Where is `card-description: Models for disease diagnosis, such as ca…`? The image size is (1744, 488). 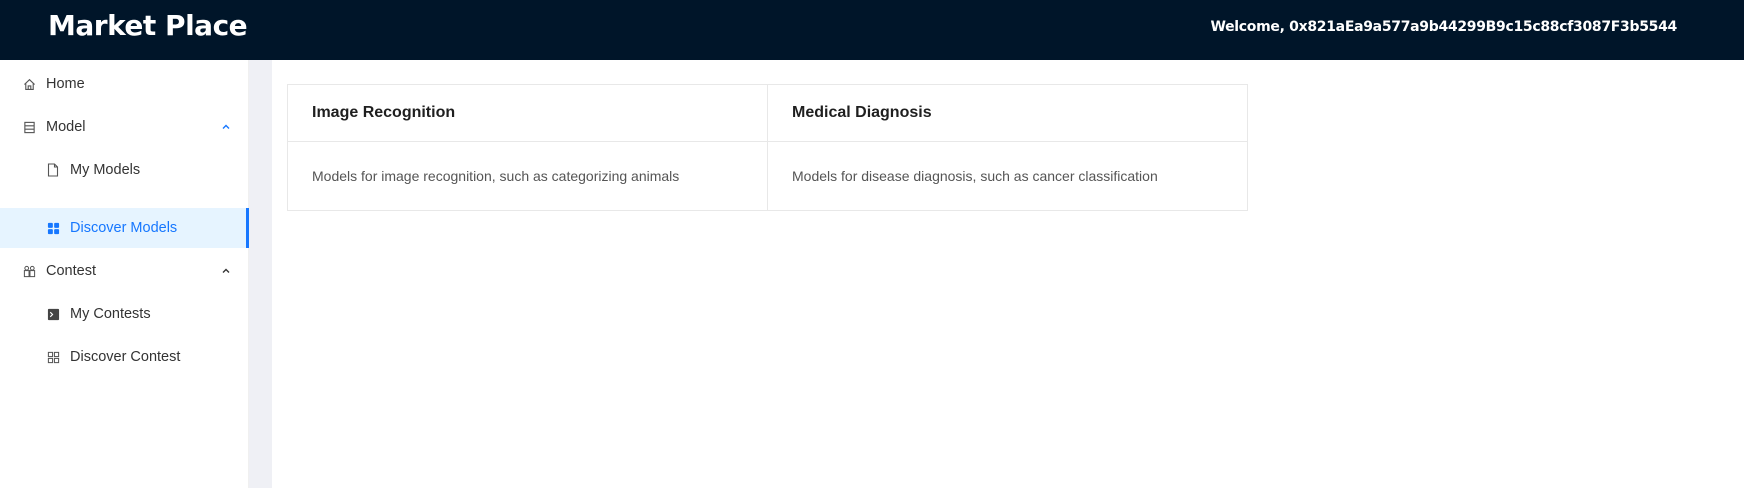
card-description: Models for disease diagnosis, such as ca… is located at coordinates (975, 176).